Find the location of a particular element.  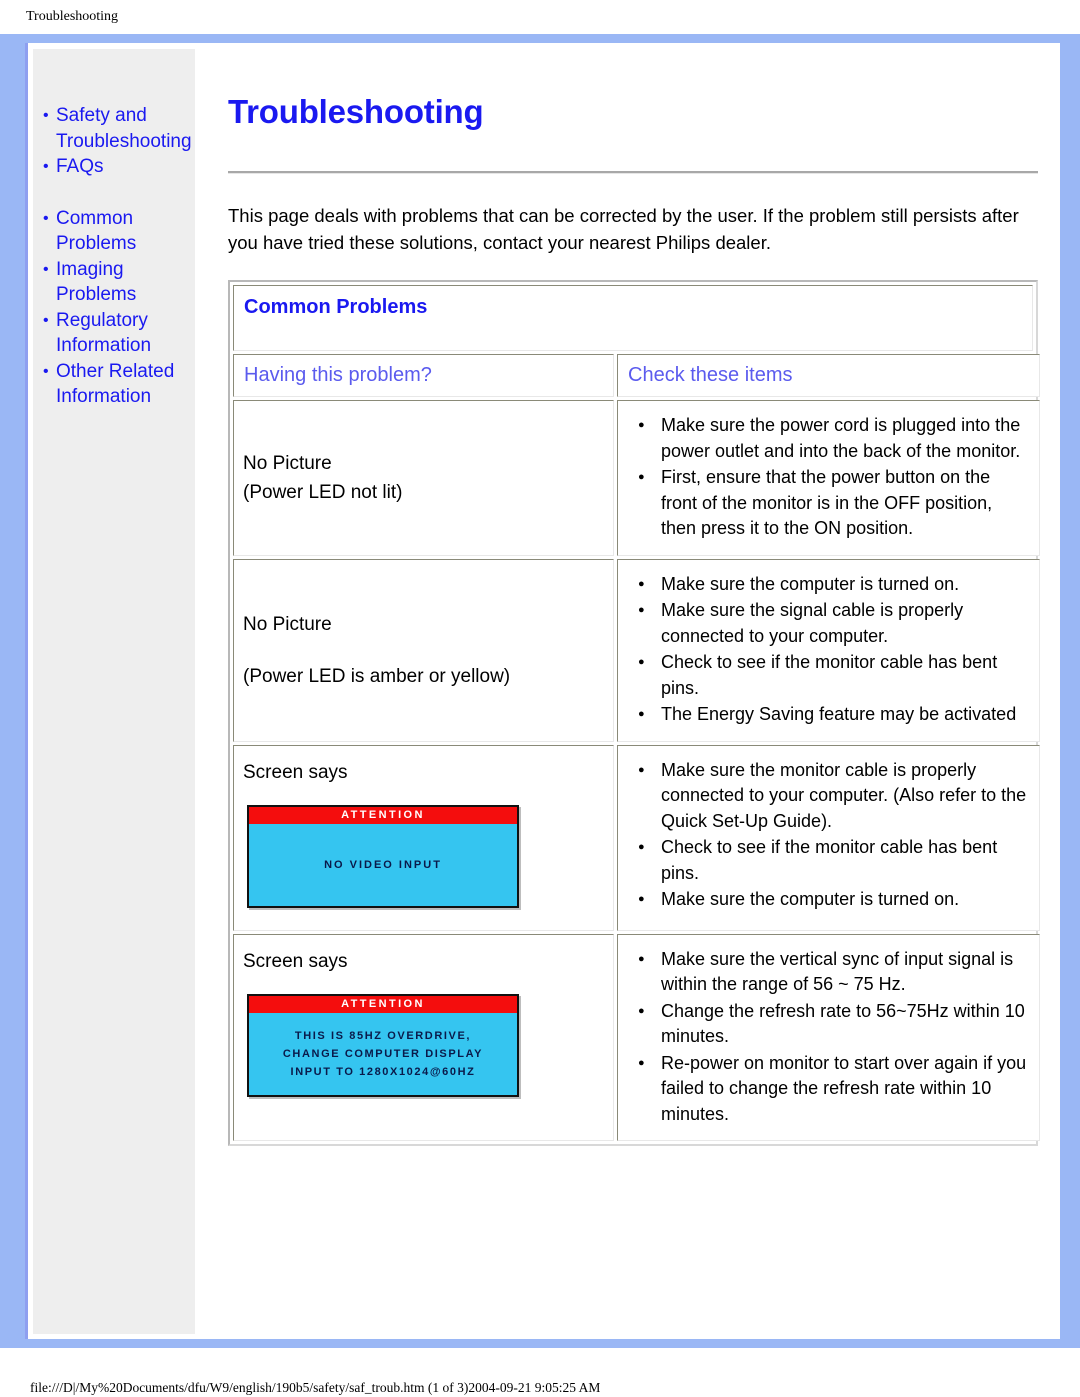

running-header: Troubleshooting is located at coordinates (72, 16).